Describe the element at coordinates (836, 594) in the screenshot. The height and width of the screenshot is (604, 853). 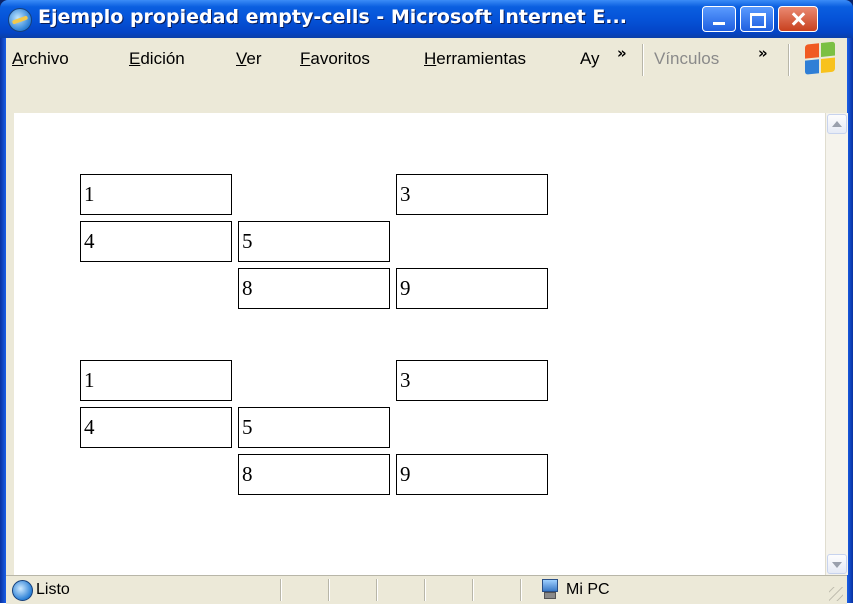
I see `resize-grip-icon` at that location.